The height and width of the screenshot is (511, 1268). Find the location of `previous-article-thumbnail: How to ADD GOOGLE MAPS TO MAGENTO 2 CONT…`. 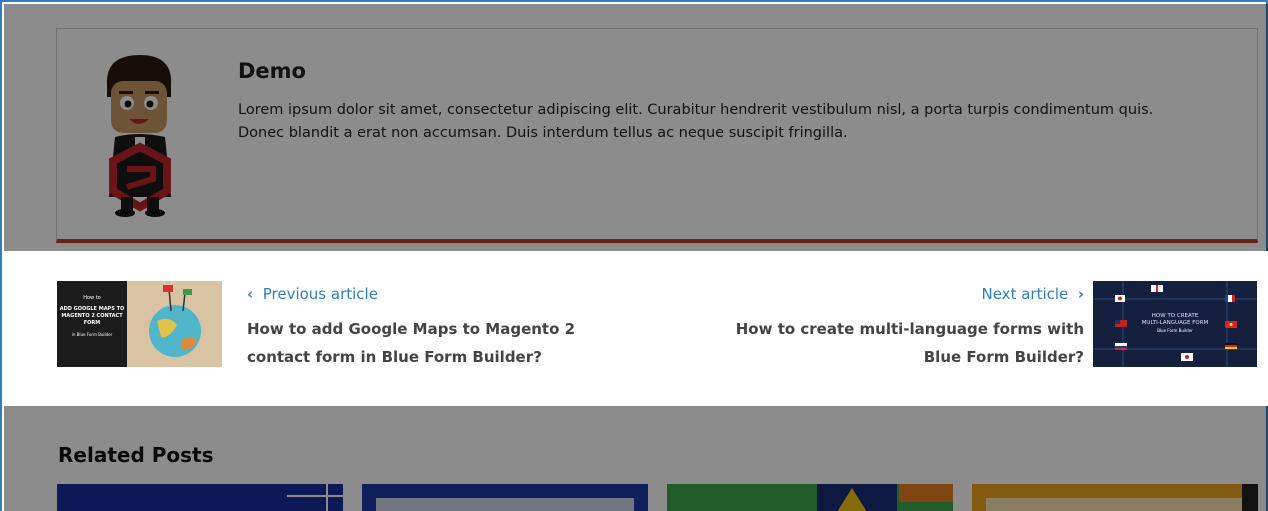

previous-article-thumbnail: How to ADD GOOGLE MAPS TO MAGENTO 2 CONT… is located at coordinates (139, 324).